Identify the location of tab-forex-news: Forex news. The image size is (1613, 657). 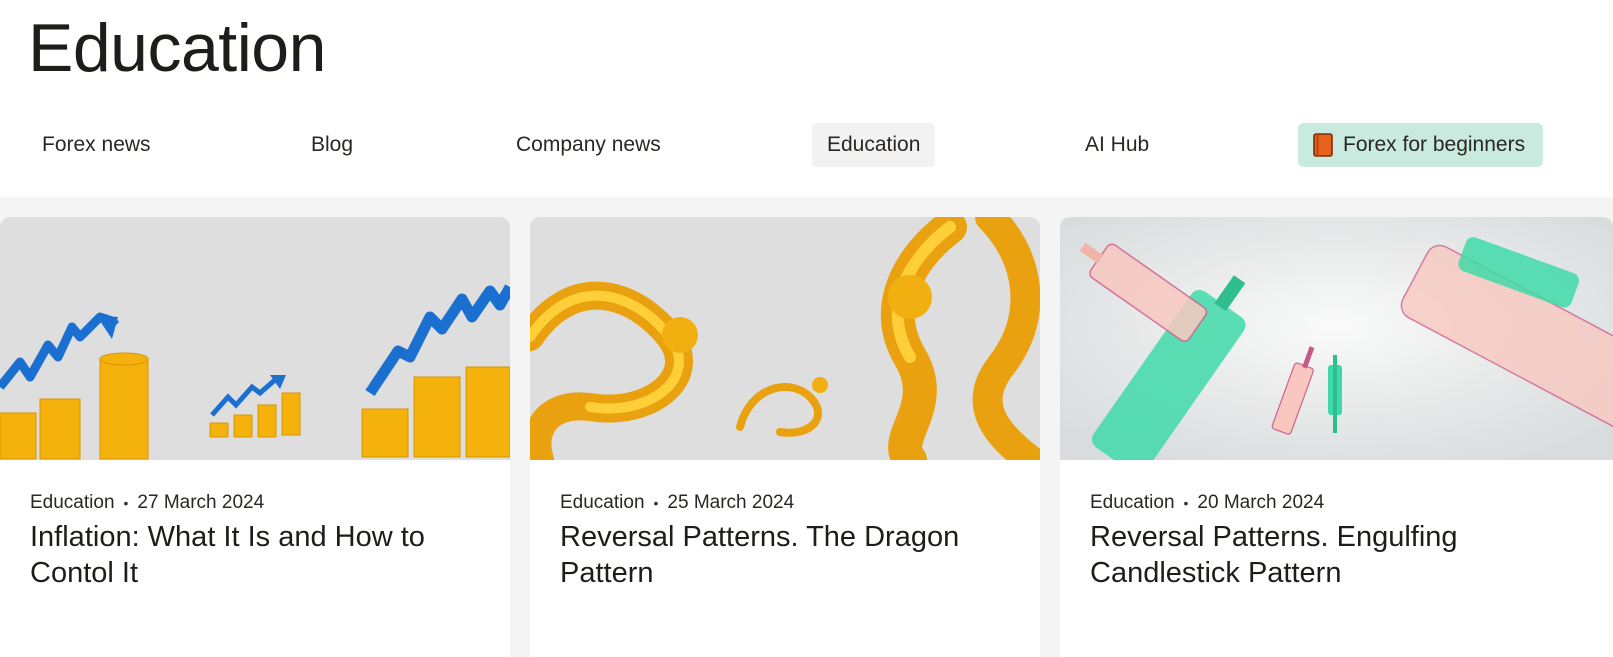
(96, 145).